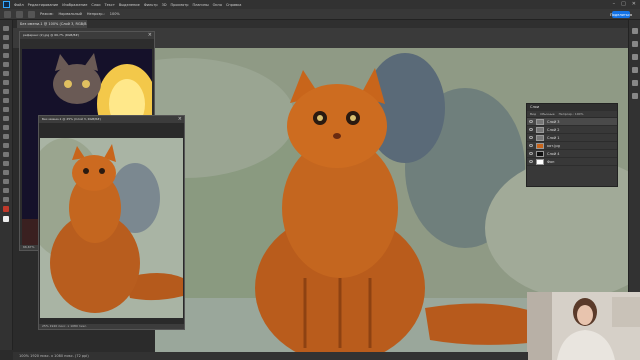 Image resolution: width=640 pixels, height=360 pixels. What do you see at coordinates (551, 161) in the screenshot?
I see `layer-name: Фон` at bounding box center [551, 161].